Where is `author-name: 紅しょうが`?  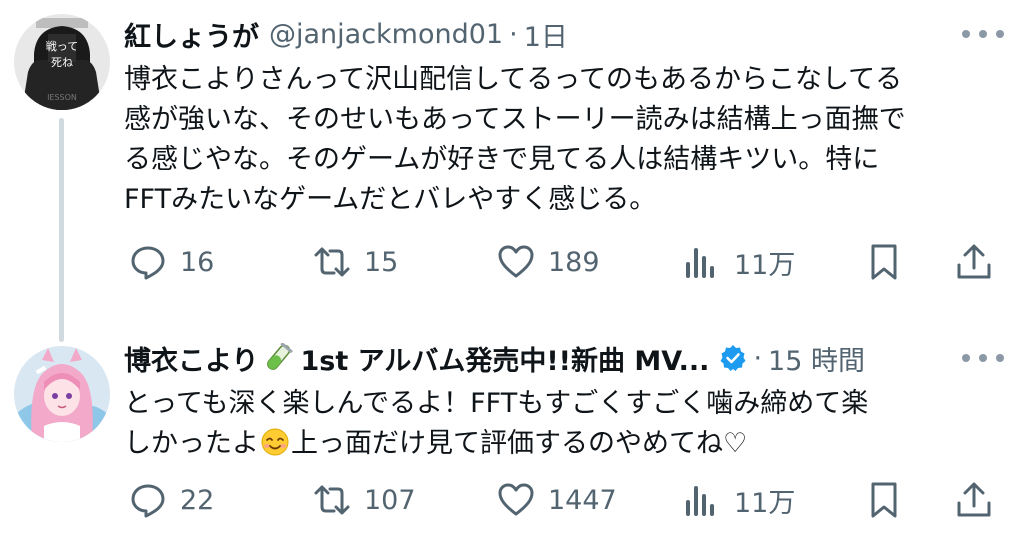 author-name: 紅しょうが is located at coordinates (191, 34).